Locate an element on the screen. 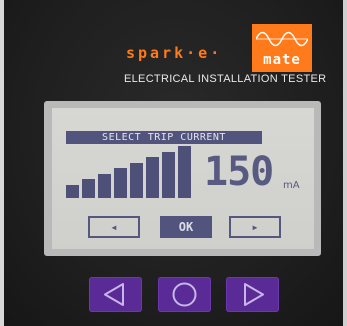 The image size is (347, 326). right-button is located at coordinates (252, 294).